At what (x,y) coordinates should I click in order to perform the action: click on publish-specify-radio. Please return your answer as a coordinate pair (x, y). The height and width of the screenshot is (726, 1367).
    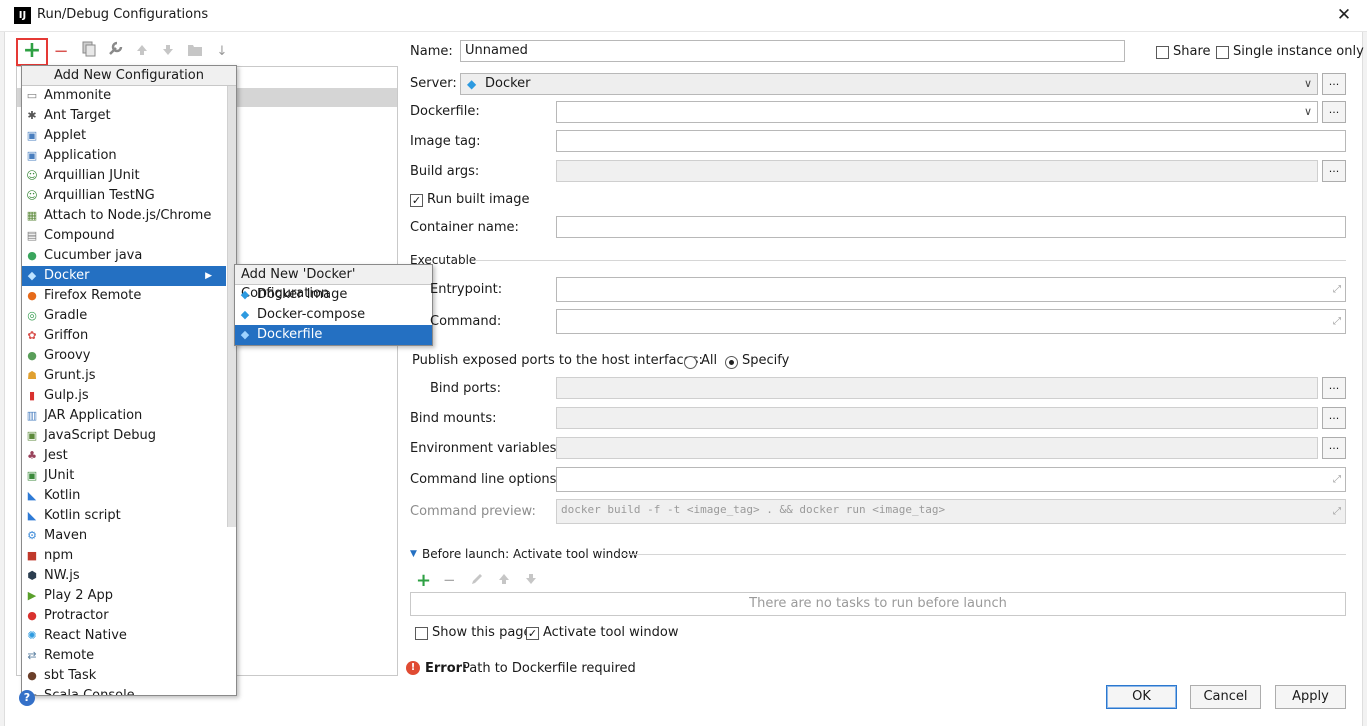
    Looking at the image, I should click on (731, 362).